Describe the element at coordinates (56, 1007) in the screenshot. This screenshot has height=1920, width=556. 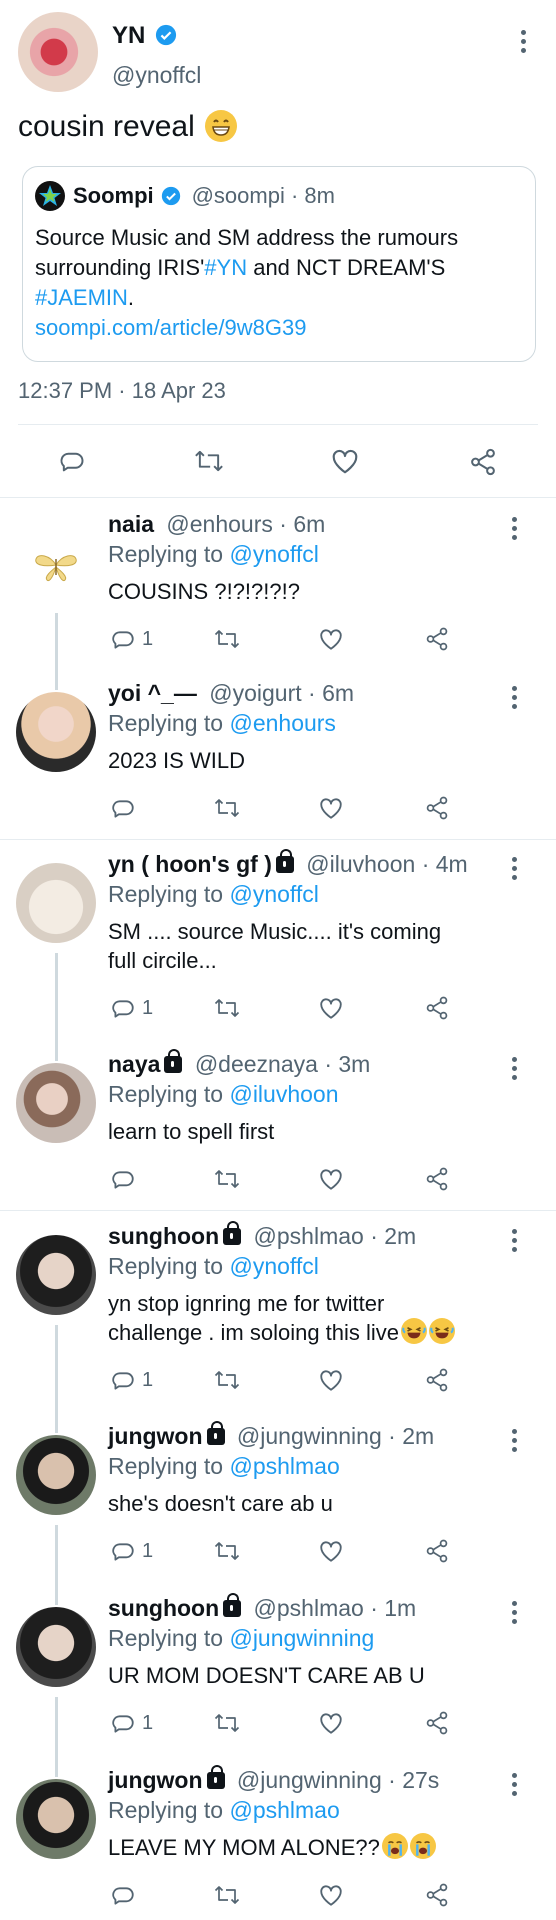
I see `thread-line` at that location.